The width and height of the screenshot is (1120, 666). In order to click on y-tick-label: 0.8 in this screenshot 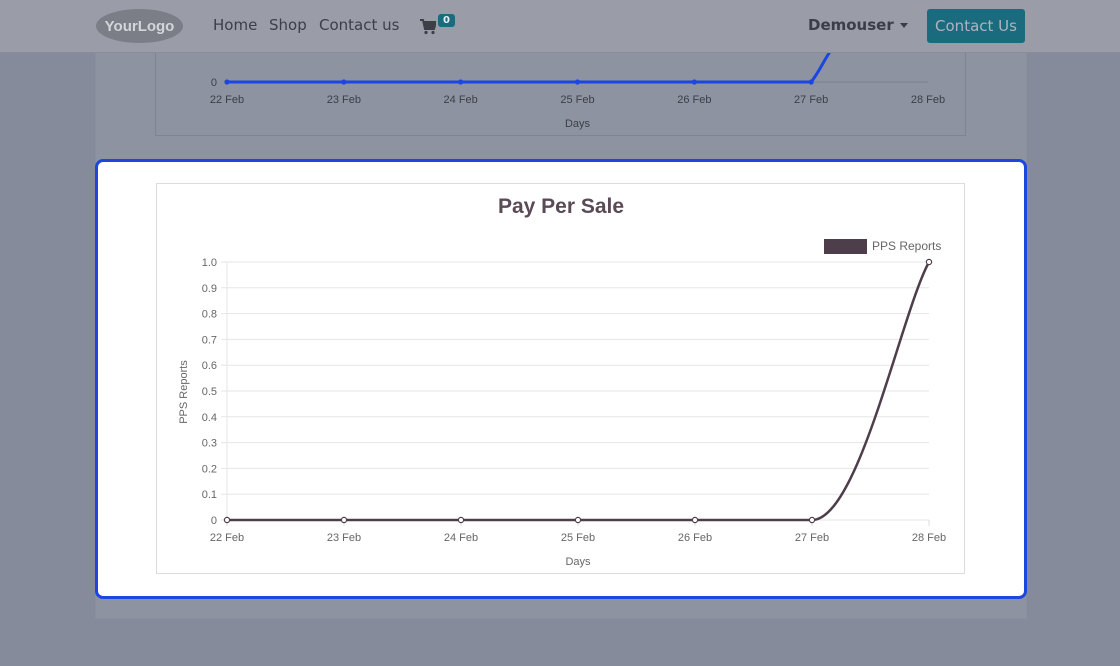, I will do `click(209, 315)`.